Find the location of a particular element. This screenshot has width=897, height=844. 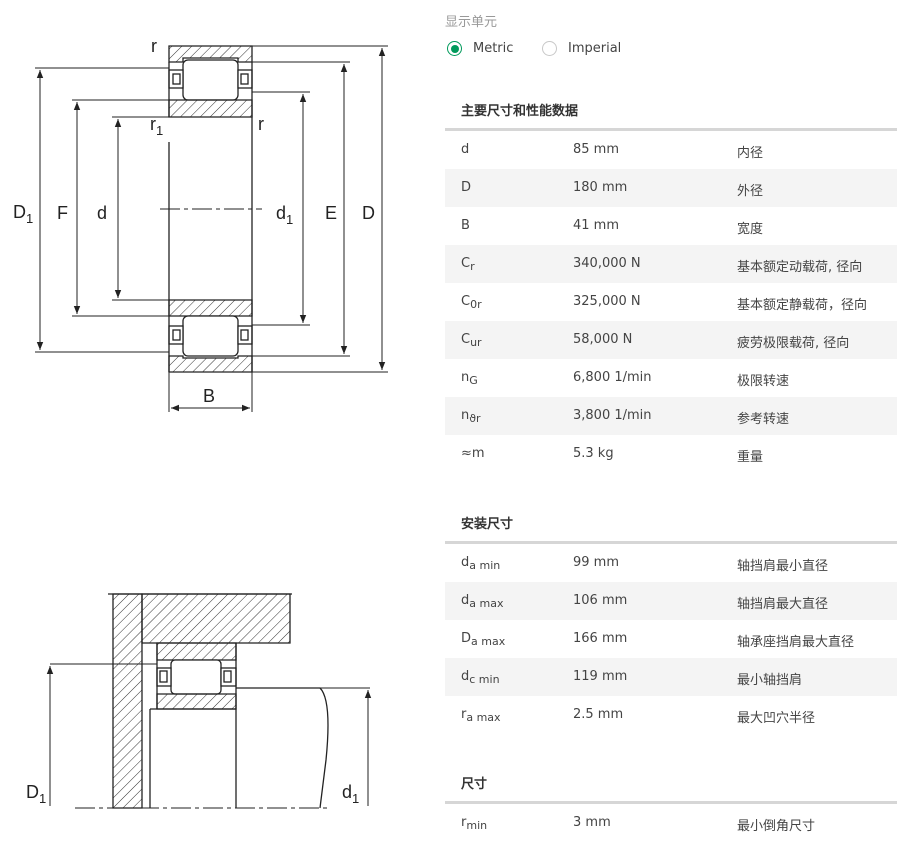

row-symbol: Cr is located at coordinates (468, 264).